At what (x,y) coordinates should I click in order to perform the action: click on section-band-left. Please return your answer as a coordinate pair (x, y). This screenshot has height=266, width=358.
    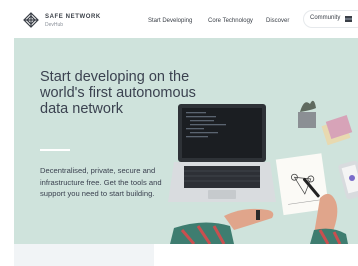
    Looking at the image, I should click on (84, 255).